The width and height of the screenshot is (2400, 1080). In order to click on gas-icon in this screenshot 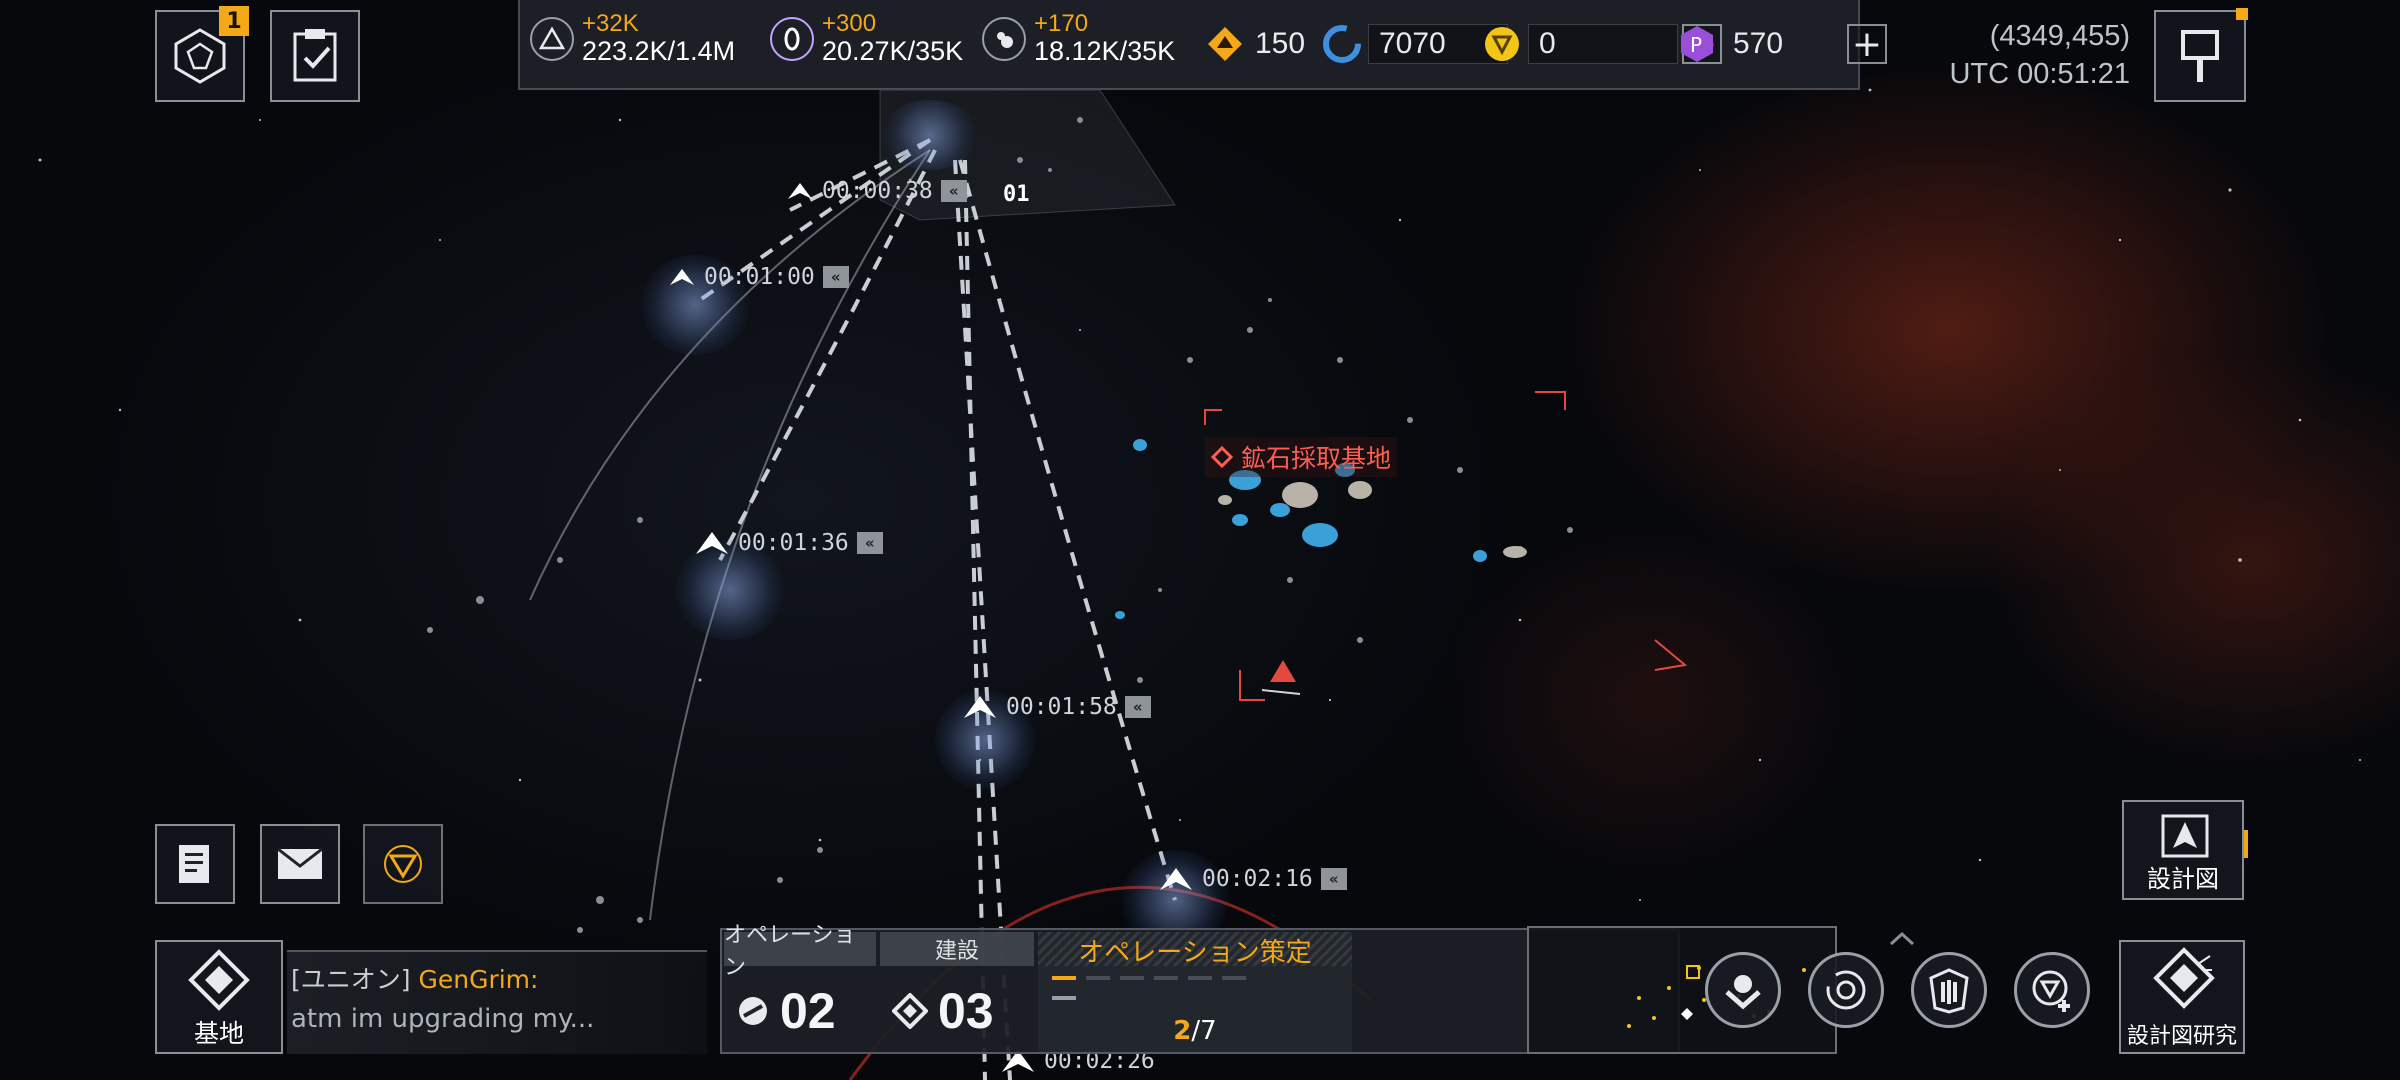, I will do `click(1004, 38)`.